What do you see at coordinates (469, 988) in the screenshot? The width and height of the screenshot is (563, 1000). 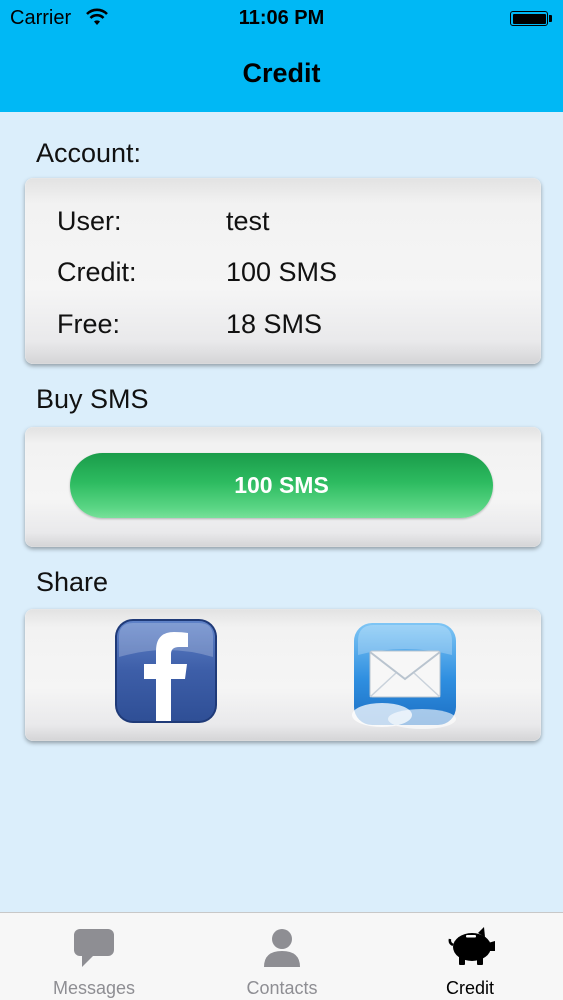 I see `tab-label-credit: Credit` at bounding box center [469, 988].